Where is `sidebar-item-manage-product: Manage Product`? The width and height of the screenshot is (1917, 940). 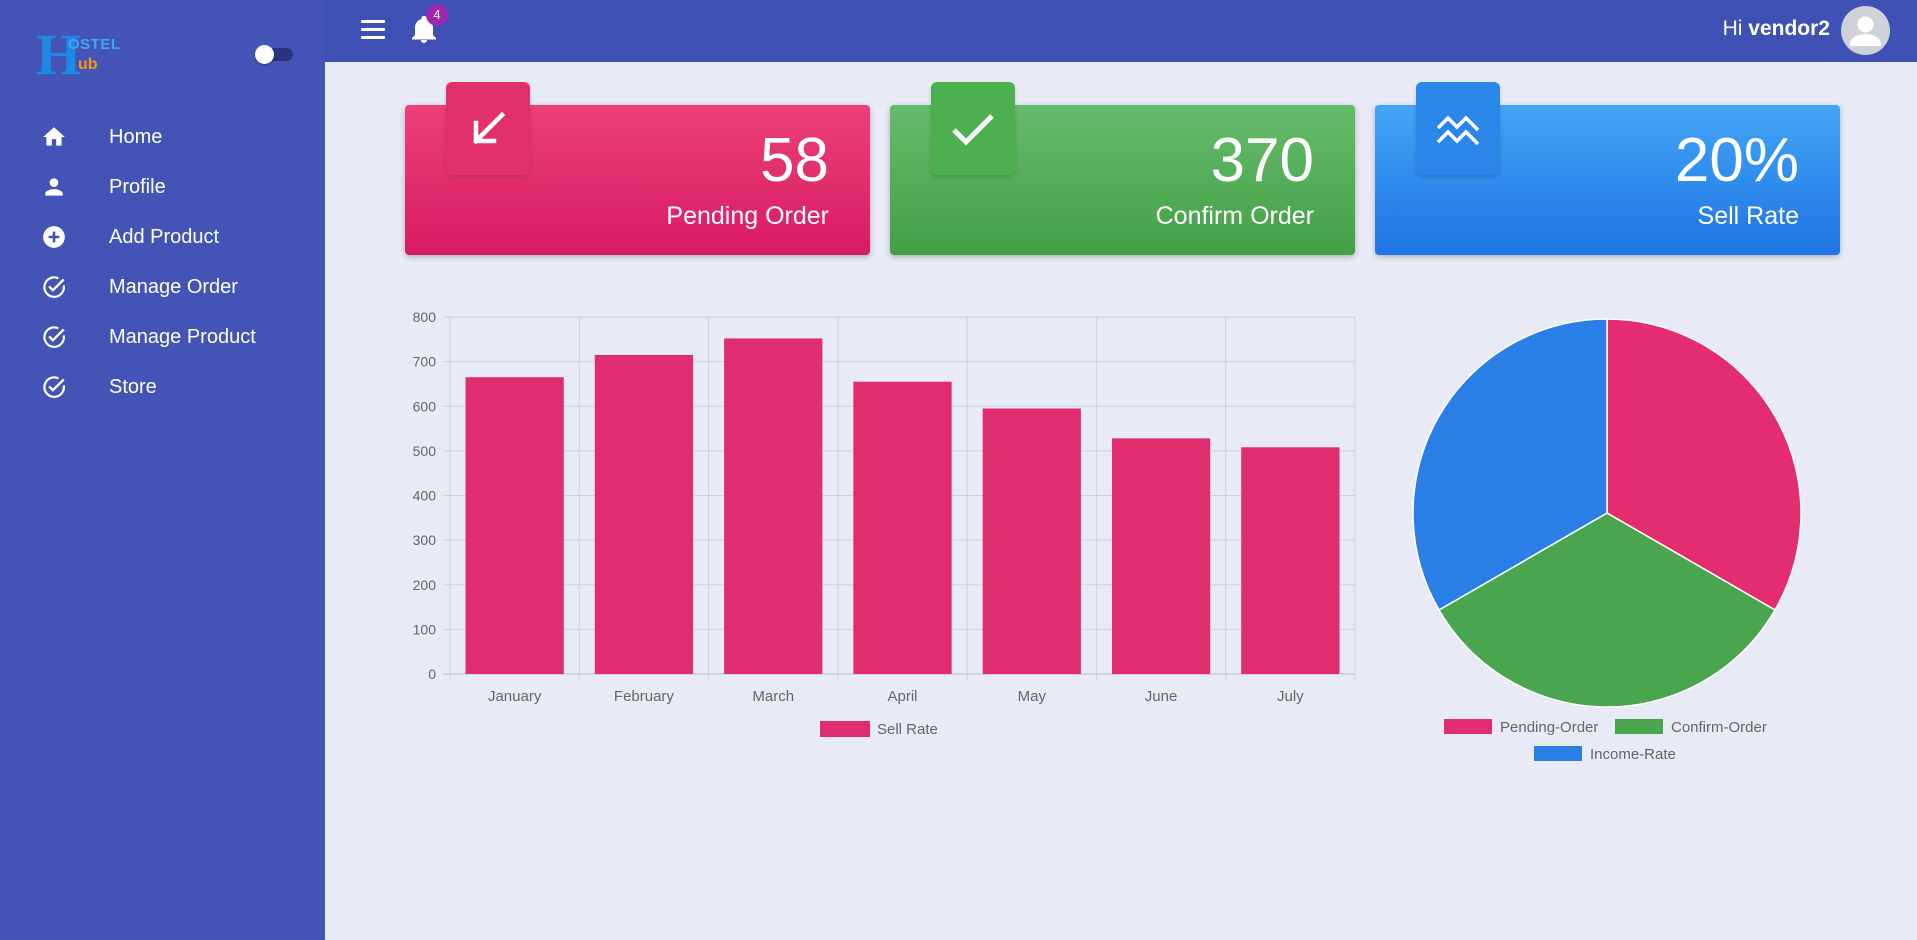 sidebar-item-manage-product: Manage Product is located at coordinates (162, 337).